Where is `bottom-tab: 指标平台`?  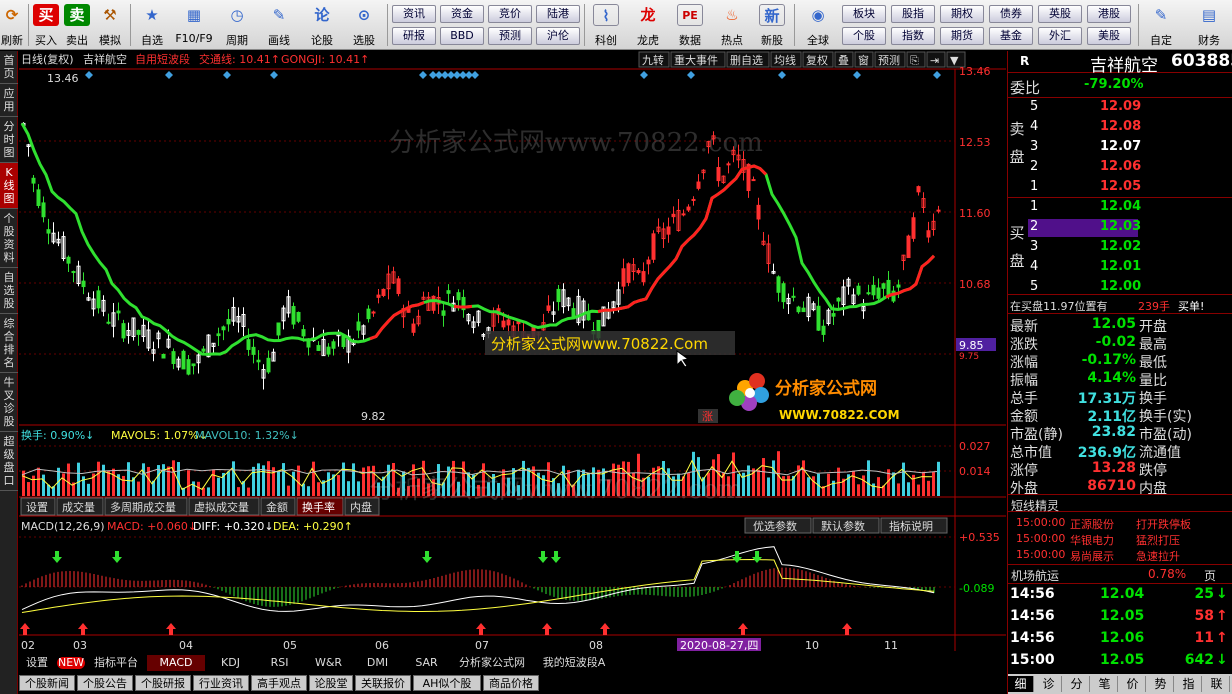 bottom-tab: 指标平台 is located at coordinates (116, 663).